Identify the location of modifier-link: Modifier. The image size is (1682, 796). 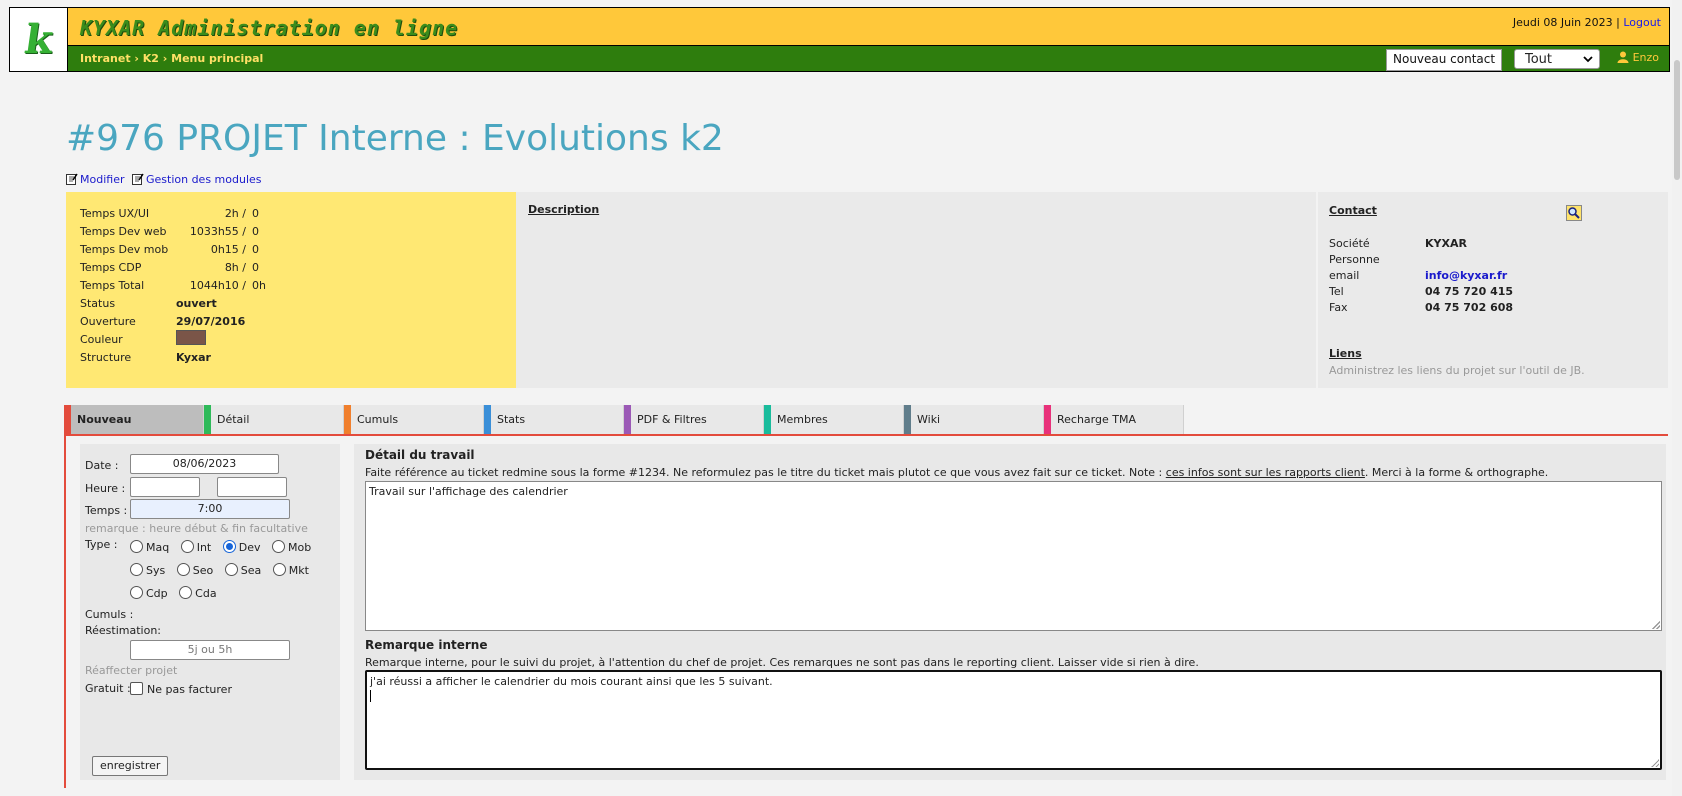
(102, 179).